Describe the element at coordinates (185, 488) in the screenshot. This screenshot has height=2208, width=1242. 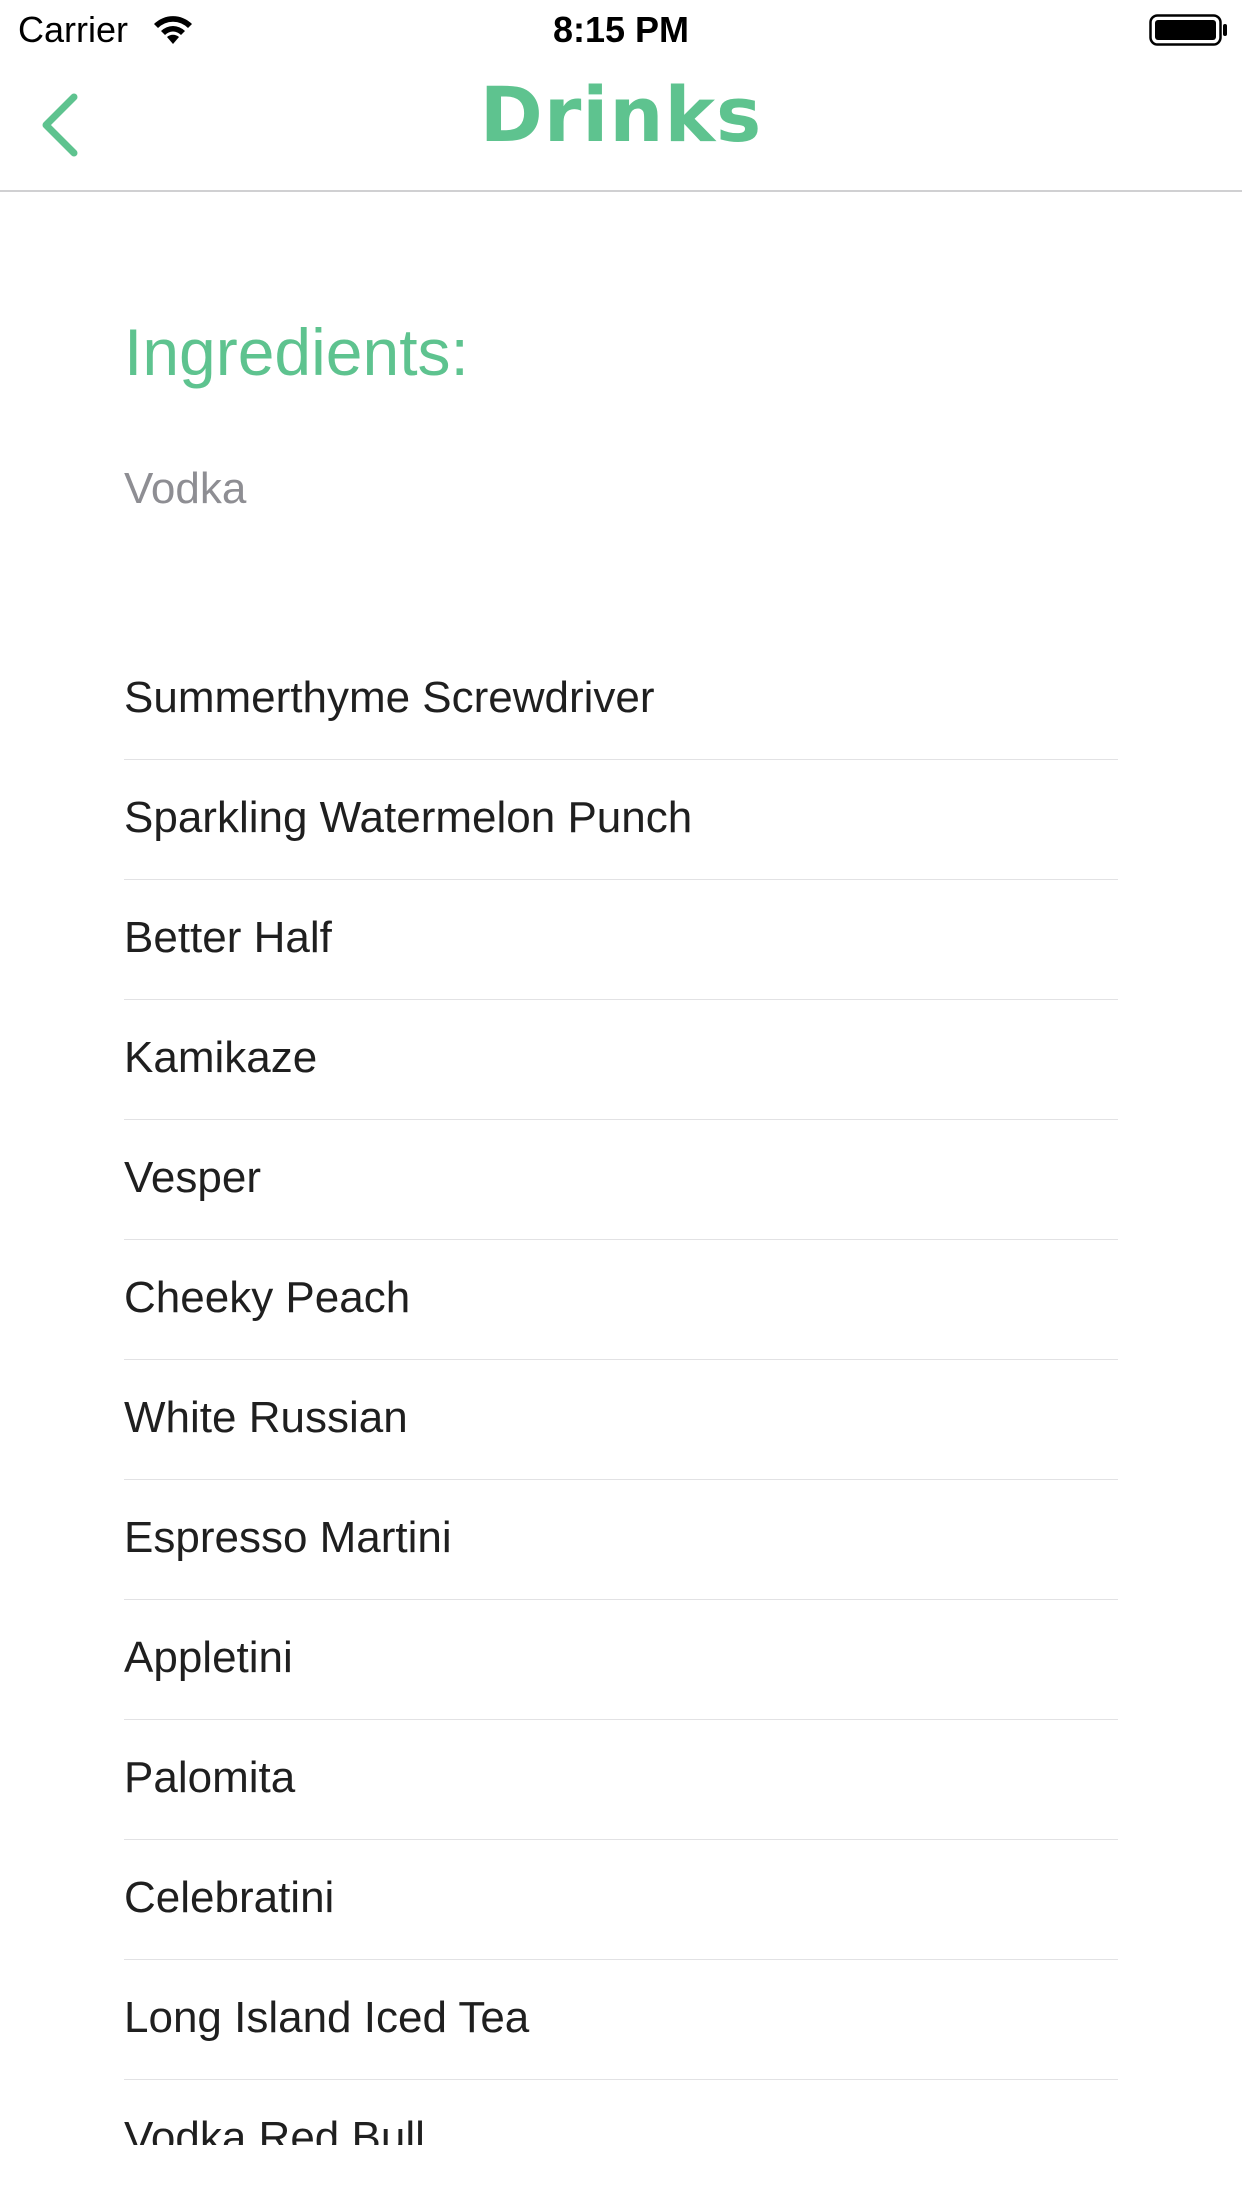
I see `ingredient-value: Vodka` at that location.